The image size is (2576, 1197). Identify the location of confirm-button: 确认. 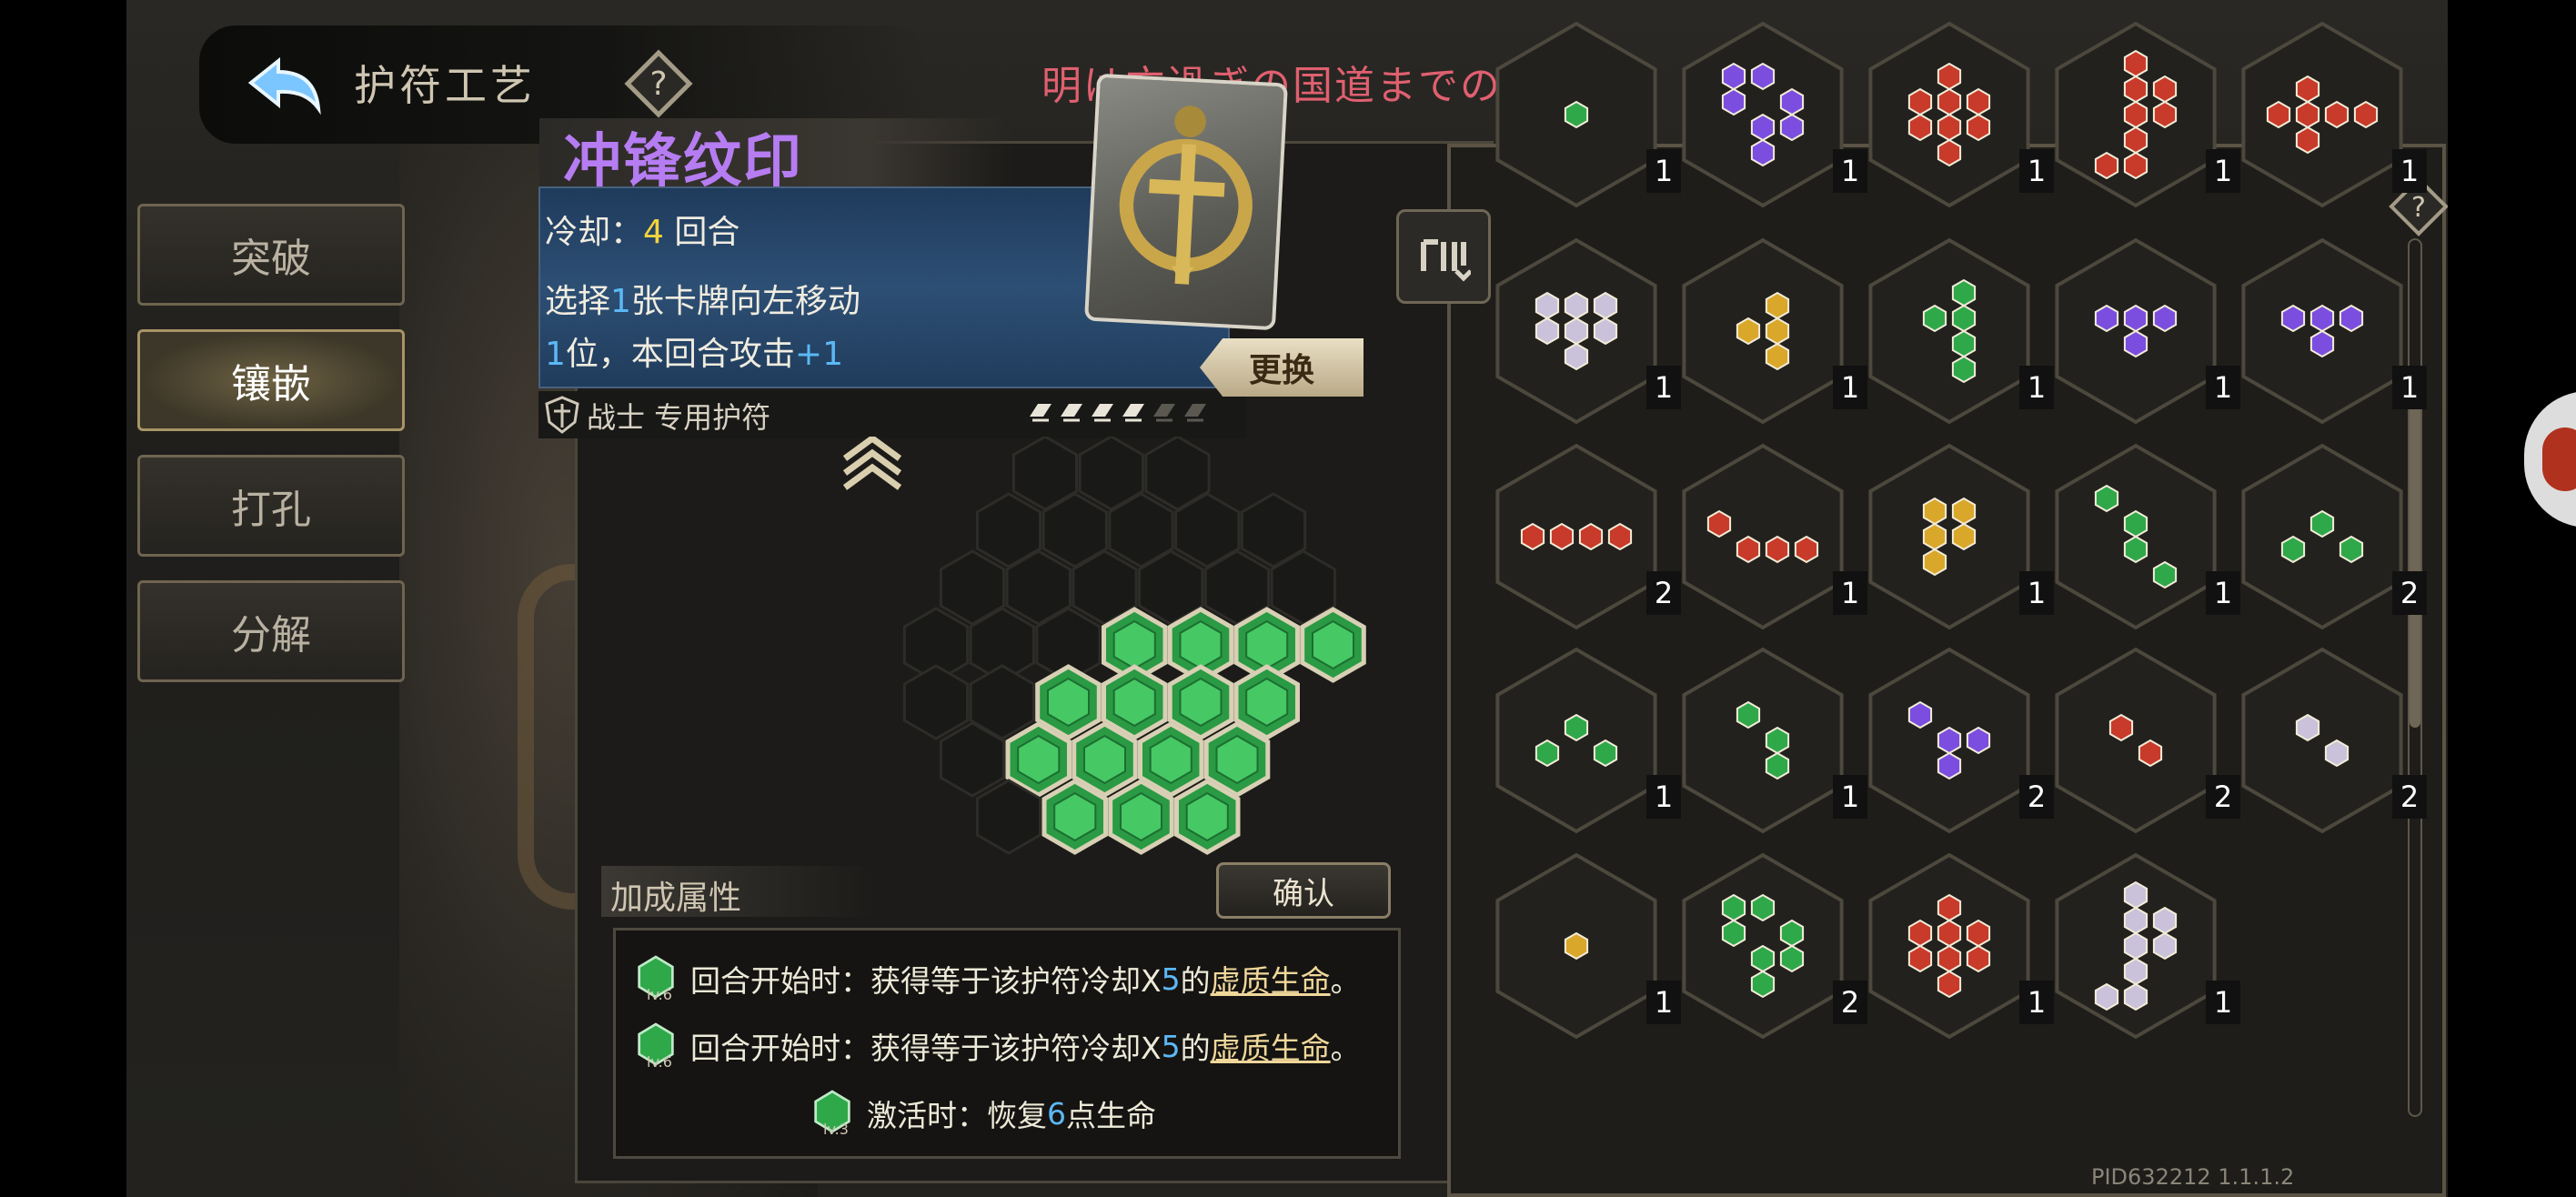
(1303, 890).